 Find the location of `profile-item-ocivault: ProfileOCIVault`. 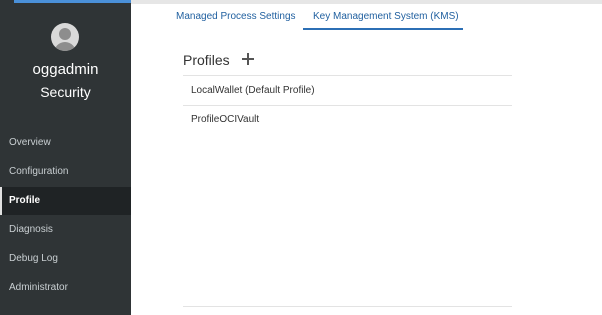

profile-item-ocivault: ProfileOCIVault is located at coordinates (225, 119).